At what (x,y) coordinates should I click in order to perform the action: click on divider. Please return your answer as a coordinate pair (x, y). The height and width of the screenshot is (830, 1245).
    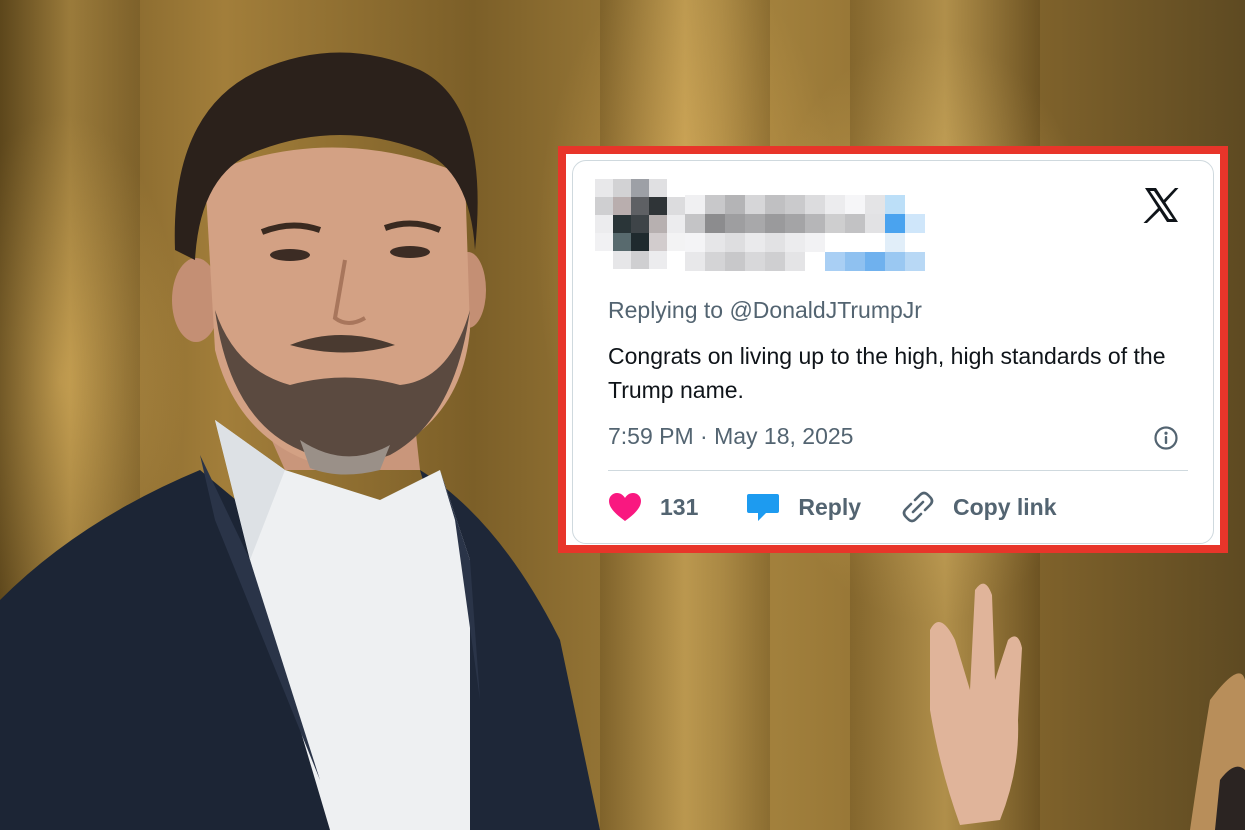
    Looking at the image, I should click on (898, 470).